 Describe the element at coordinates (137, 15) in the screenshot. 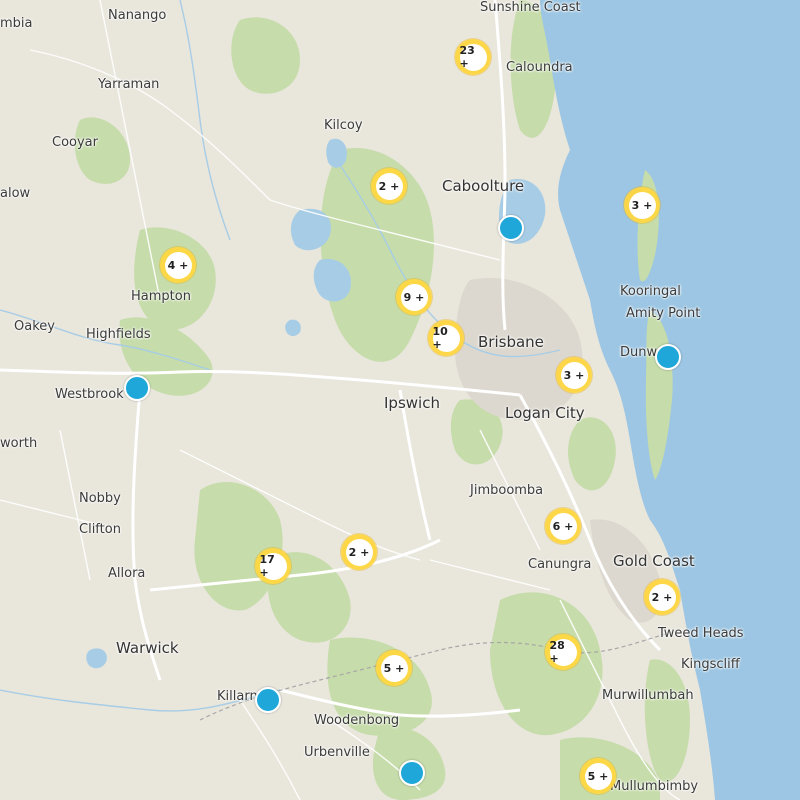

I see `place-nanango: Nanango` at that location.